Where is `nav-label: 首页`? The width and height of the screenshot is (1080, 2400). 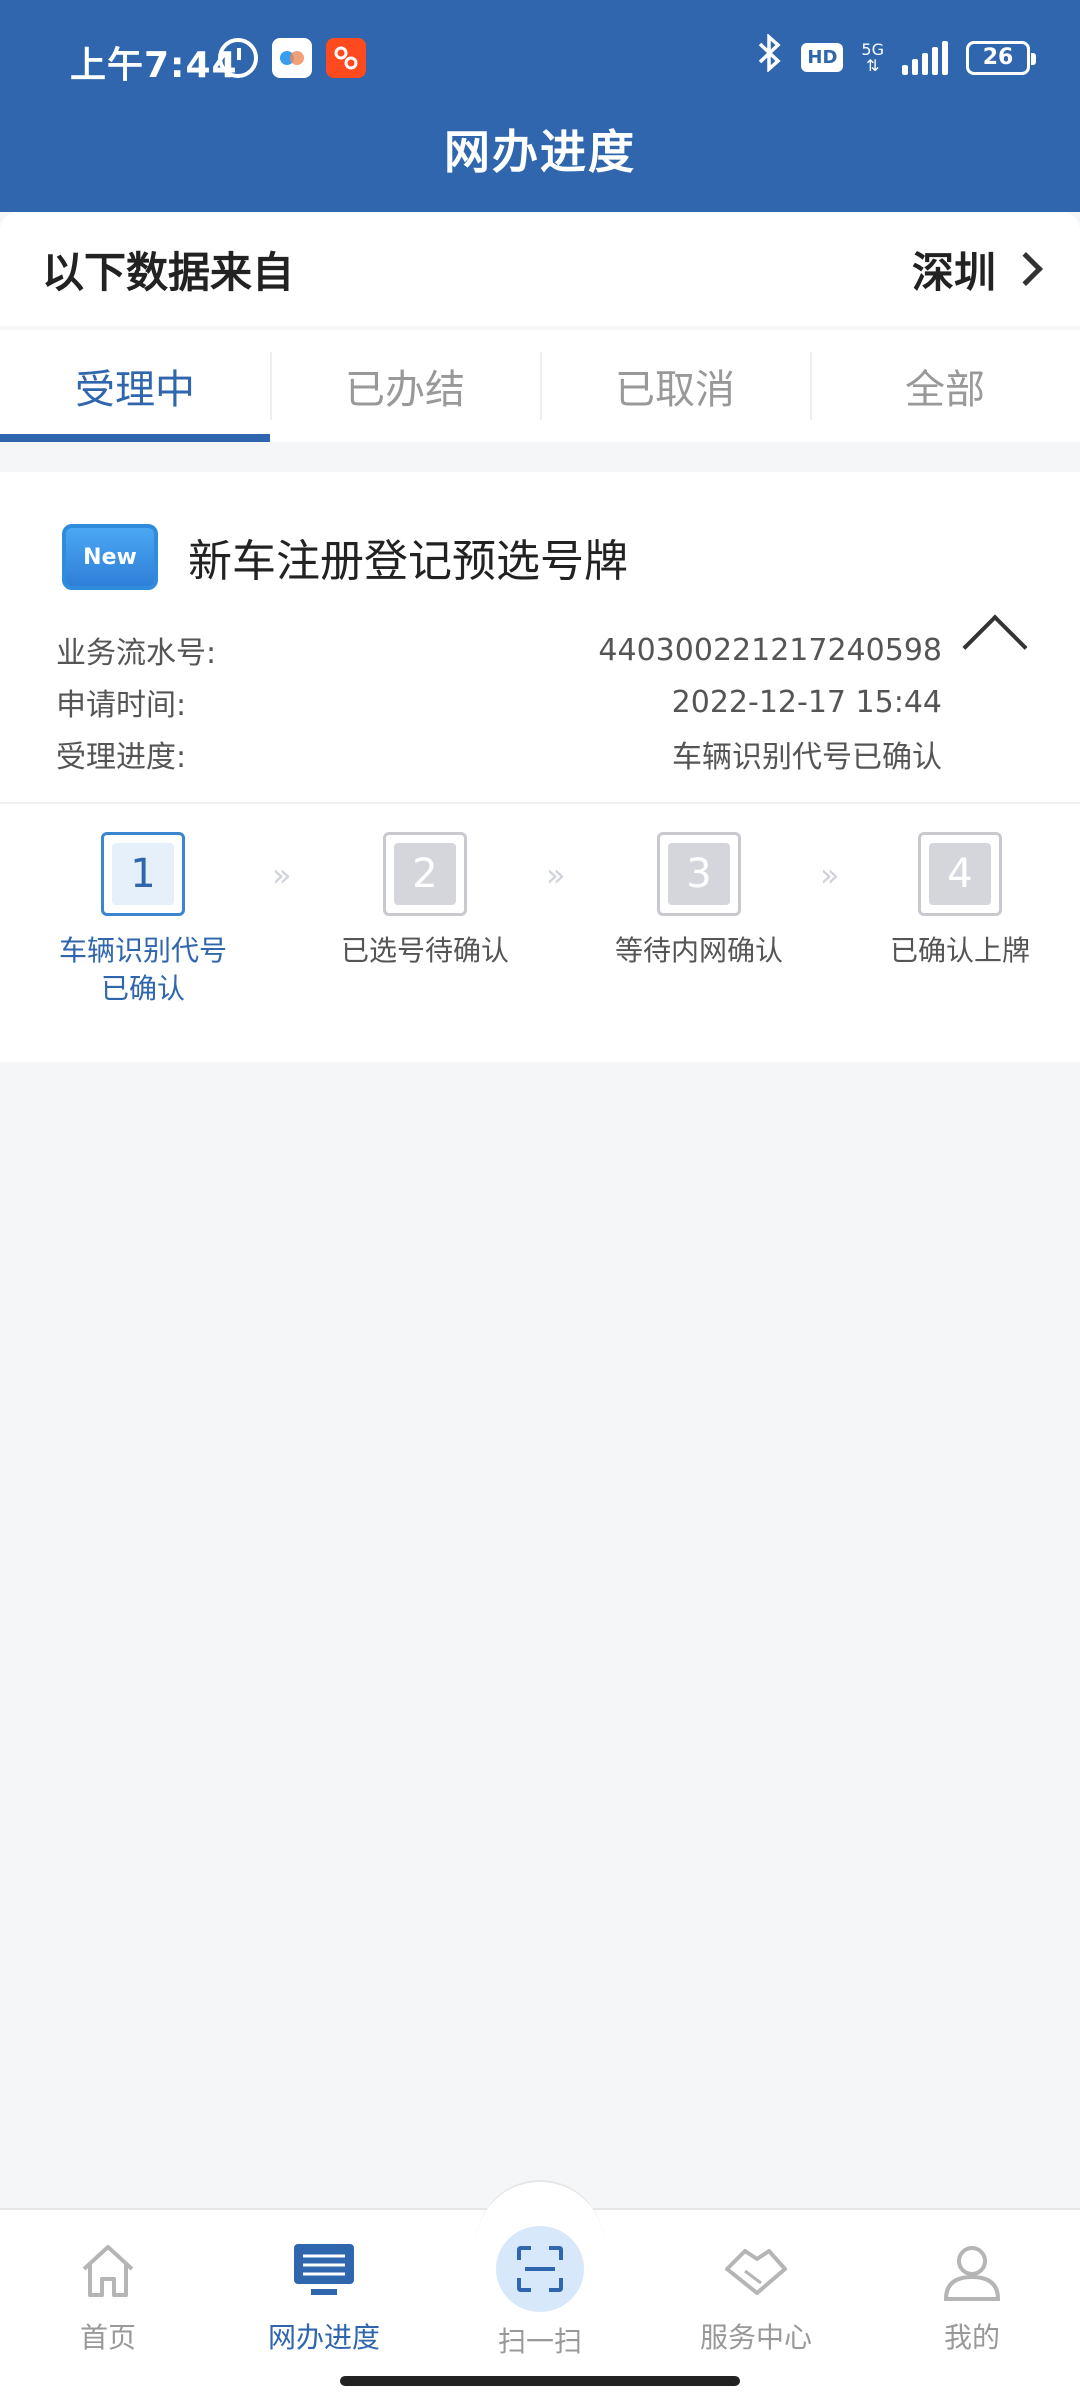
nav-label: 首页 is located at coordinates (107, 2337).